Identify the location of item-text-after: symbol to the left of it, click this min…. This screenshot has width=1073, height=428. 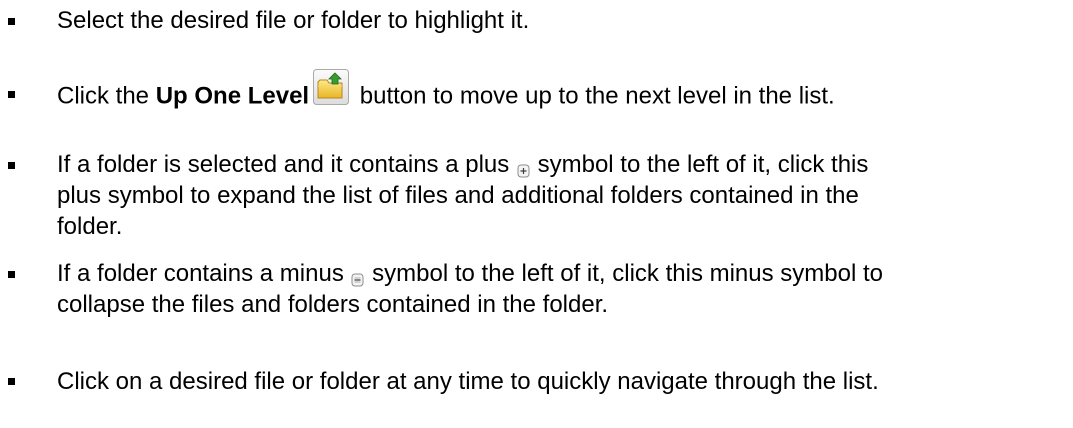
(624, 273).